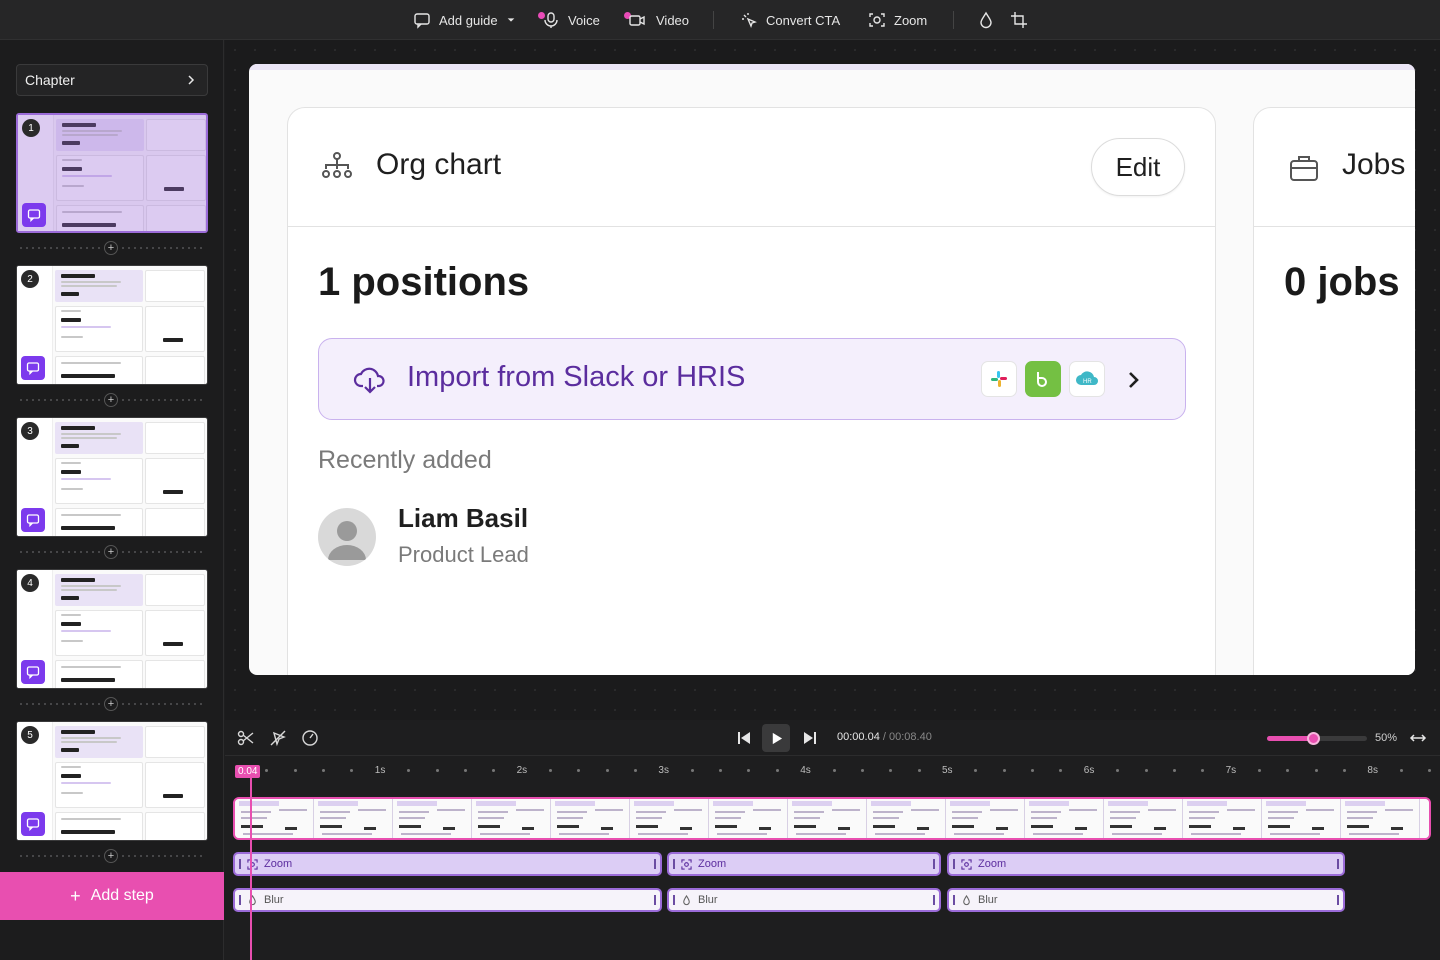 The height and width of the screenshot is (960, 1440). Describe the element at coordinates (1138, 167) in the screenshot. I see `edit-button: Edit` at that location.